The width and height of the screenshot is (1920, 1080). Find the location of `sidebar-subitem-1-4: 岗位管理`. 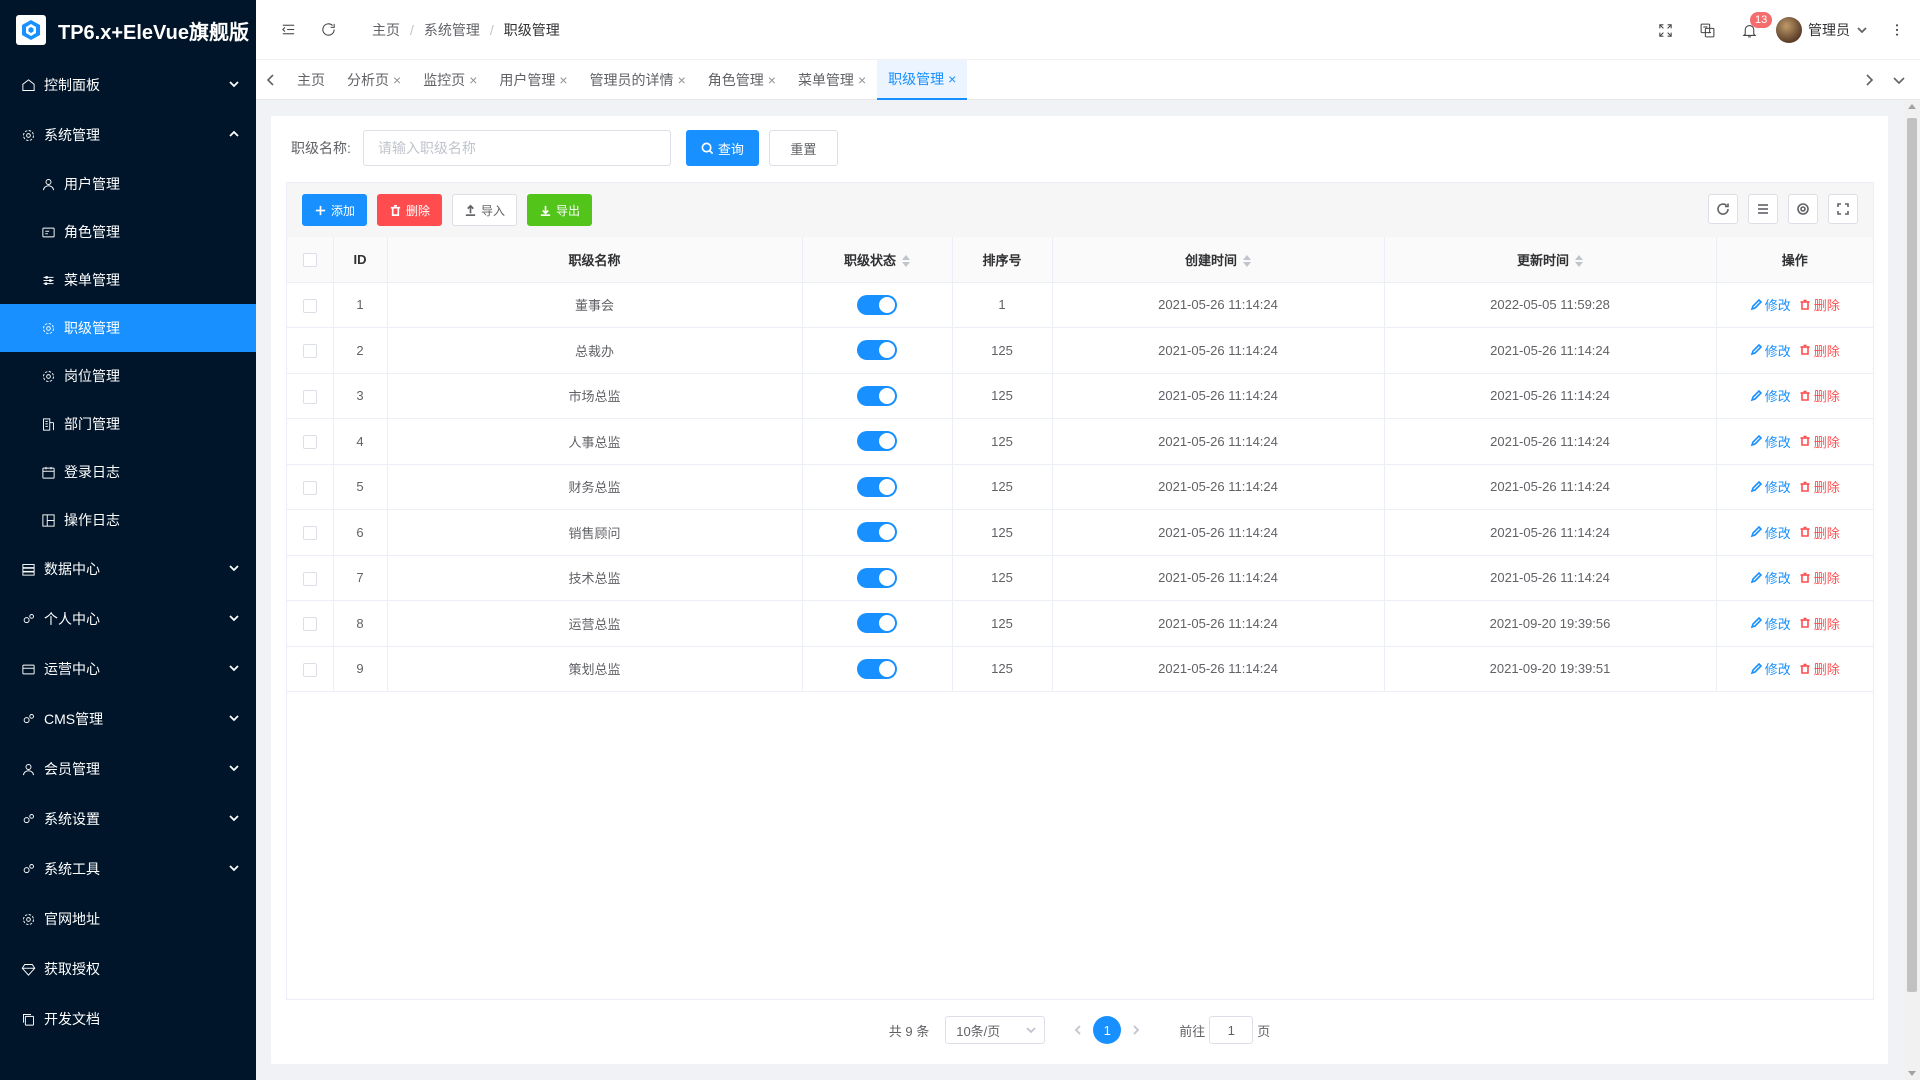

sidebar-subitem-1-4: 岗位管理 is located at coordinates (128, 376).